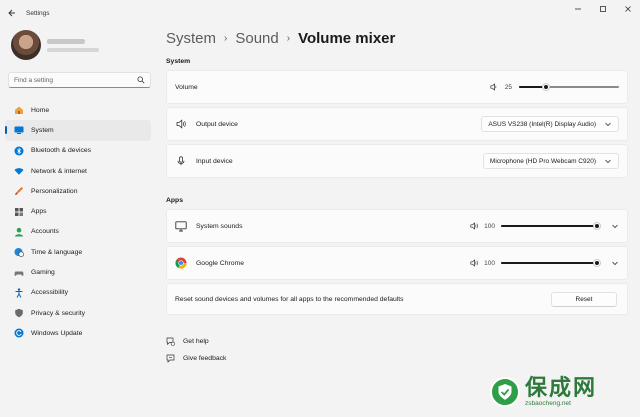 Image resolution: width=640 pixels, height=417 pixels. What do you see at coordinates (280, 38) in the screenshot?
I see `breadcrumb: System › Sound › Volume mixer` at bounding box center [280, 38].